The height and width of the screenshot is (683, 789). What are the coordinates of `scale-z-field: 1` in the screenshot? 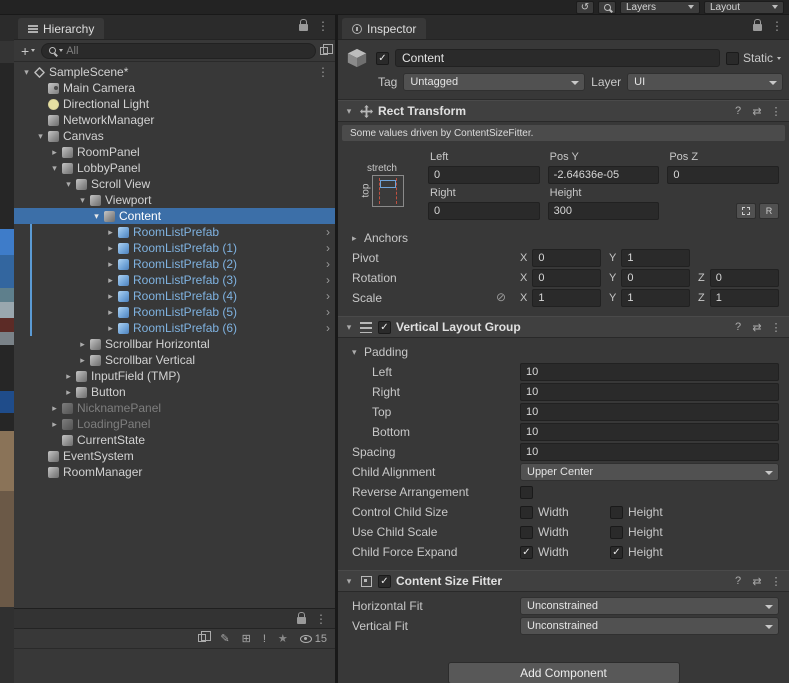 It's located at (744, 298).